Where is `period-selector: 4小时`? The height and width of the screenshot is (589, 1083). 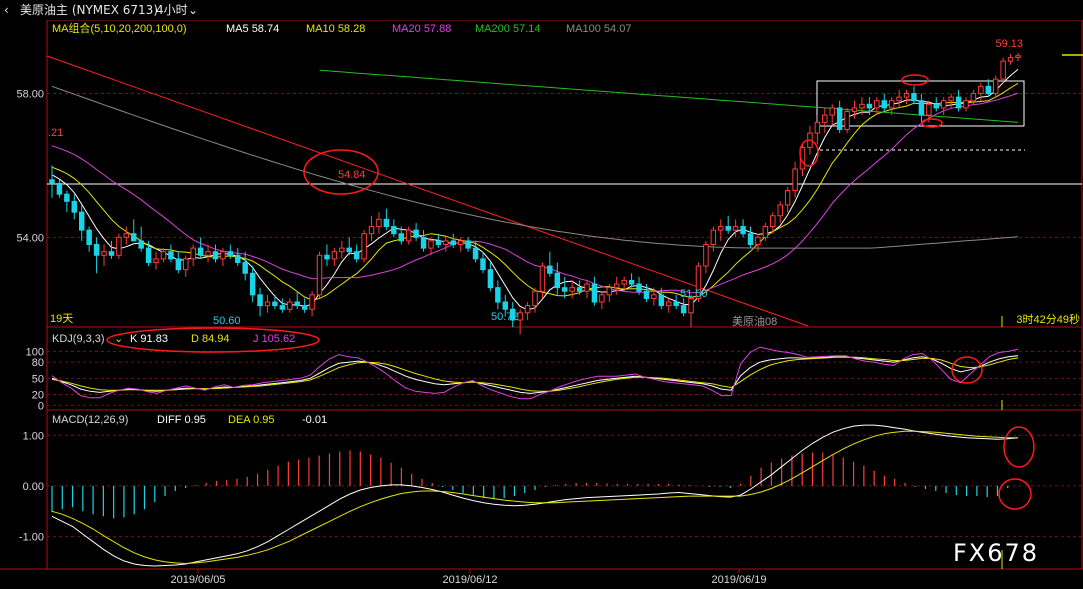 period-selector: 4小时 is located at coordinates (172, 10).